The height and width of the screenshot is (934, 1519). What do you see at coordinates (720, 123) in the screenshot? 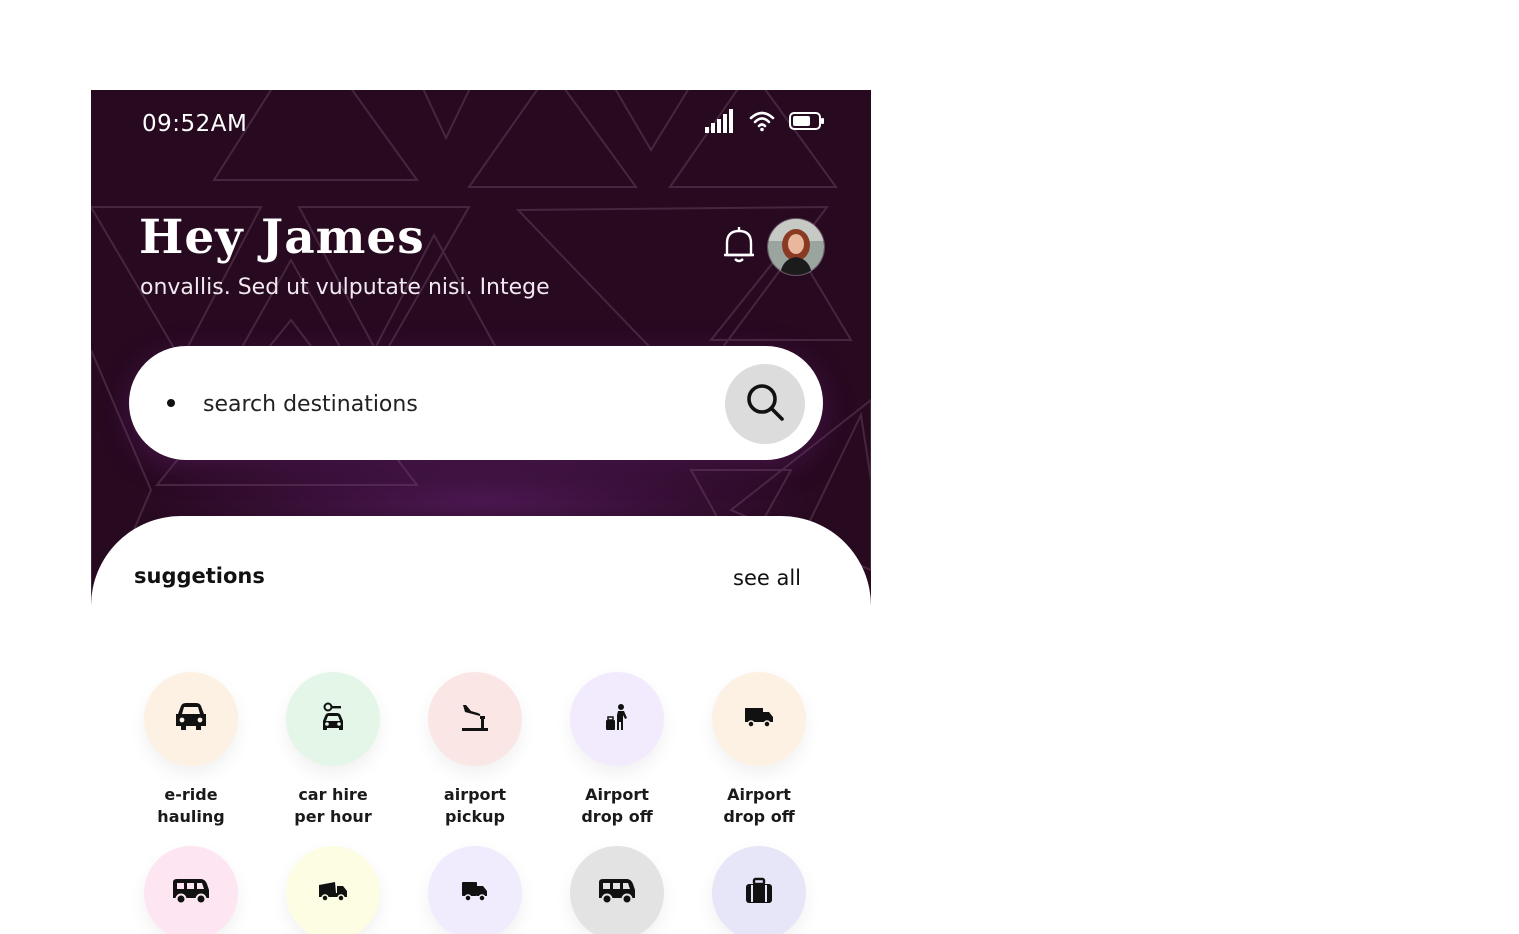
I see `signal-icon` at bounding box center [720, 123].